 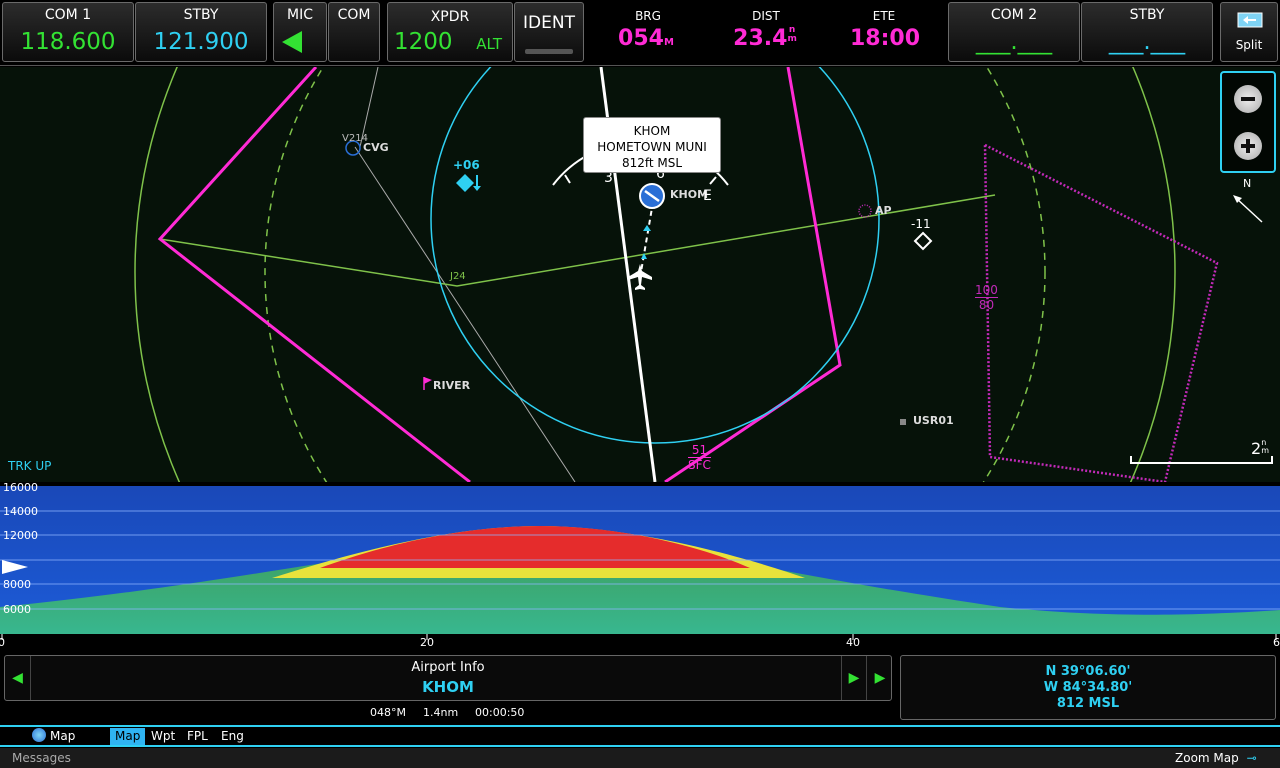 What do you see at coordinates (766, 16) in the screenshot?
I see `dist-label: DIST` at bounding box center [766, 16].